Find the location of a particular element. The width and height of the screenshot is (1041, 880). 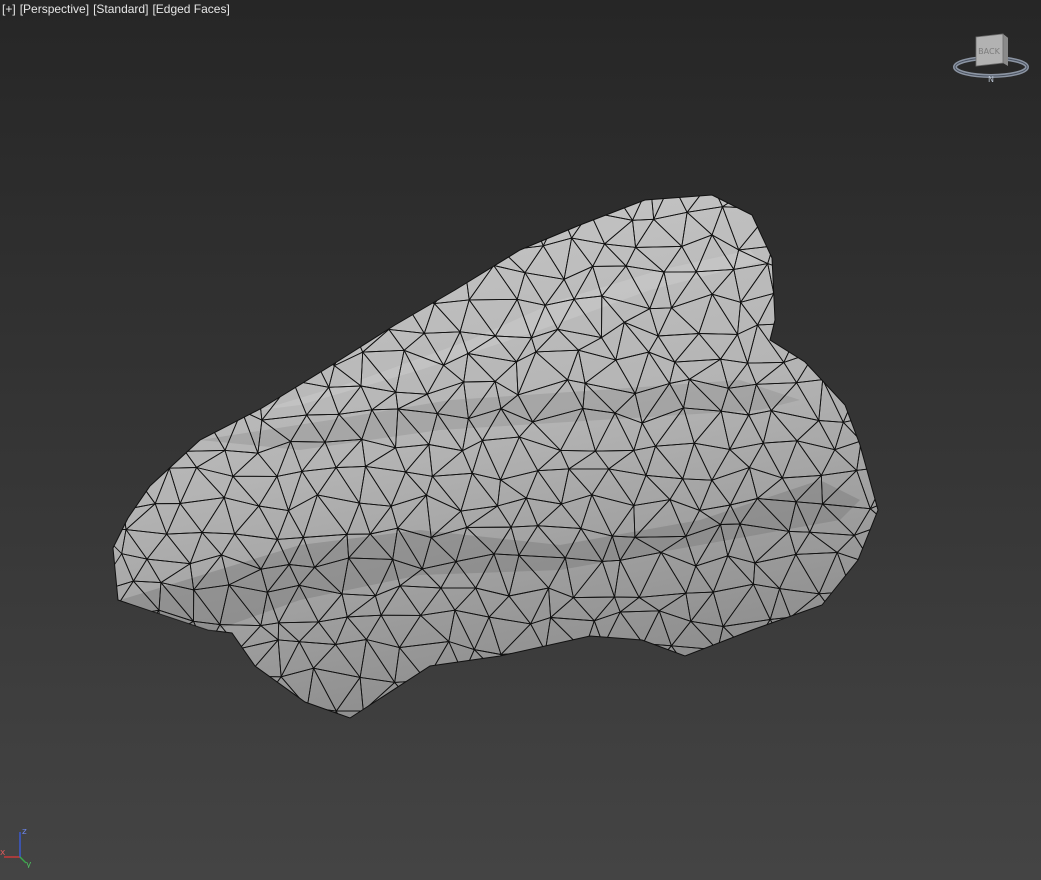

y-axis-label: y is located at coordinates (29, 864).